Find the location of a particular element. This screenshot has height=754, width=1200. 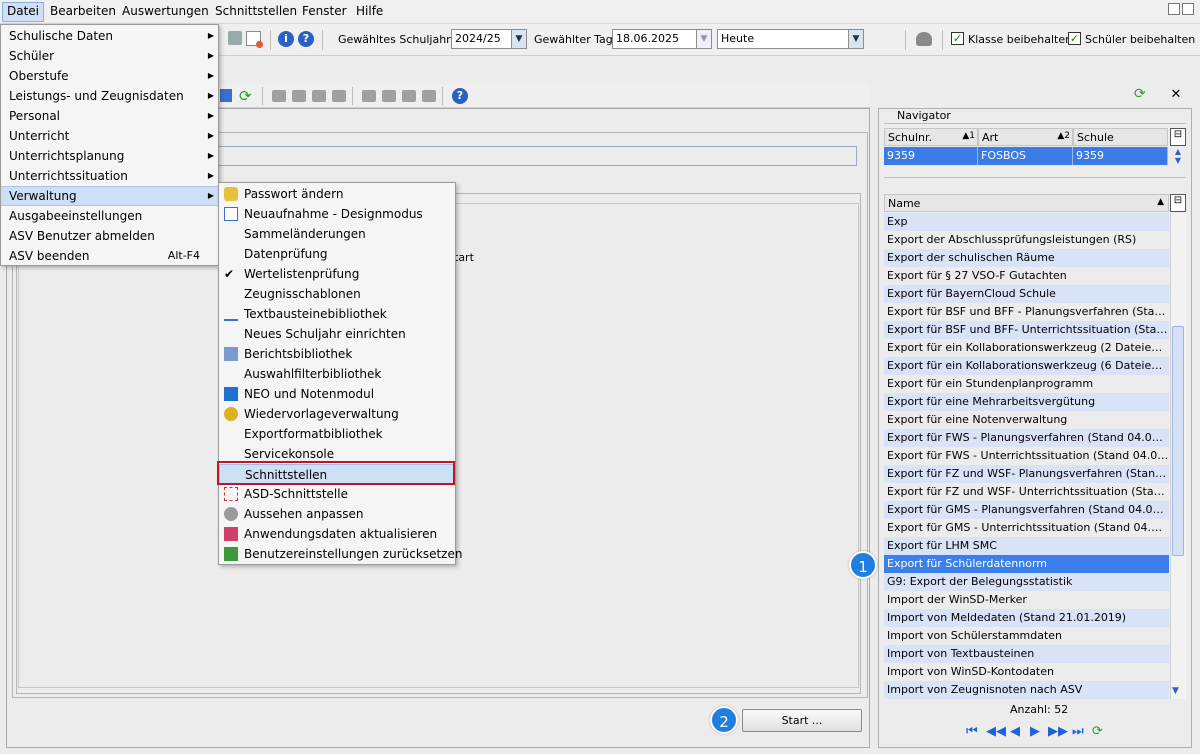

menu-item: Unterrichtssituation ▶ is located at coordinates (109, 176).